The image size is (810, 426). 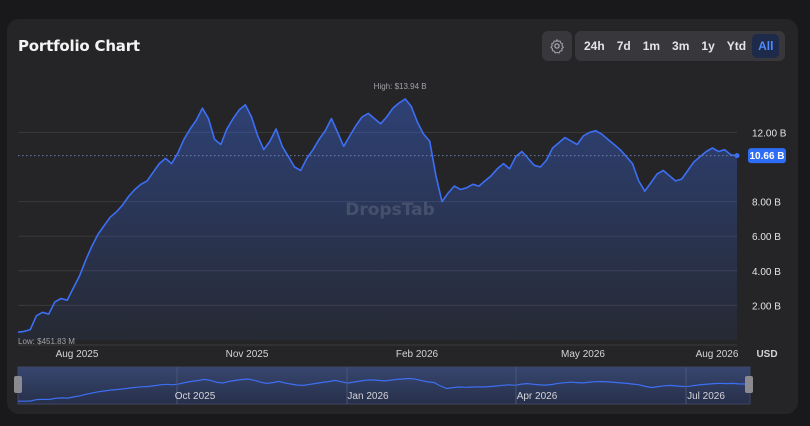 What do you see at coordinates (195, 396) in the screenshot?
I see `navigator-x-tick-label: Oct 2025` at bounding box center [195, 396].